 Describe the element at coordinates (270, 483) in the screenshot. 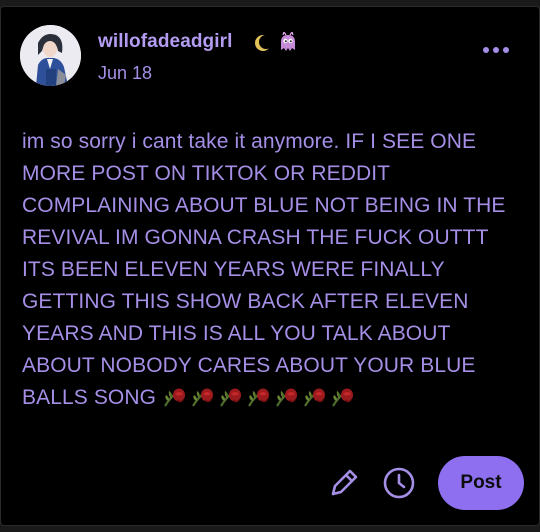

I see `composer-actions: Post` at that location.